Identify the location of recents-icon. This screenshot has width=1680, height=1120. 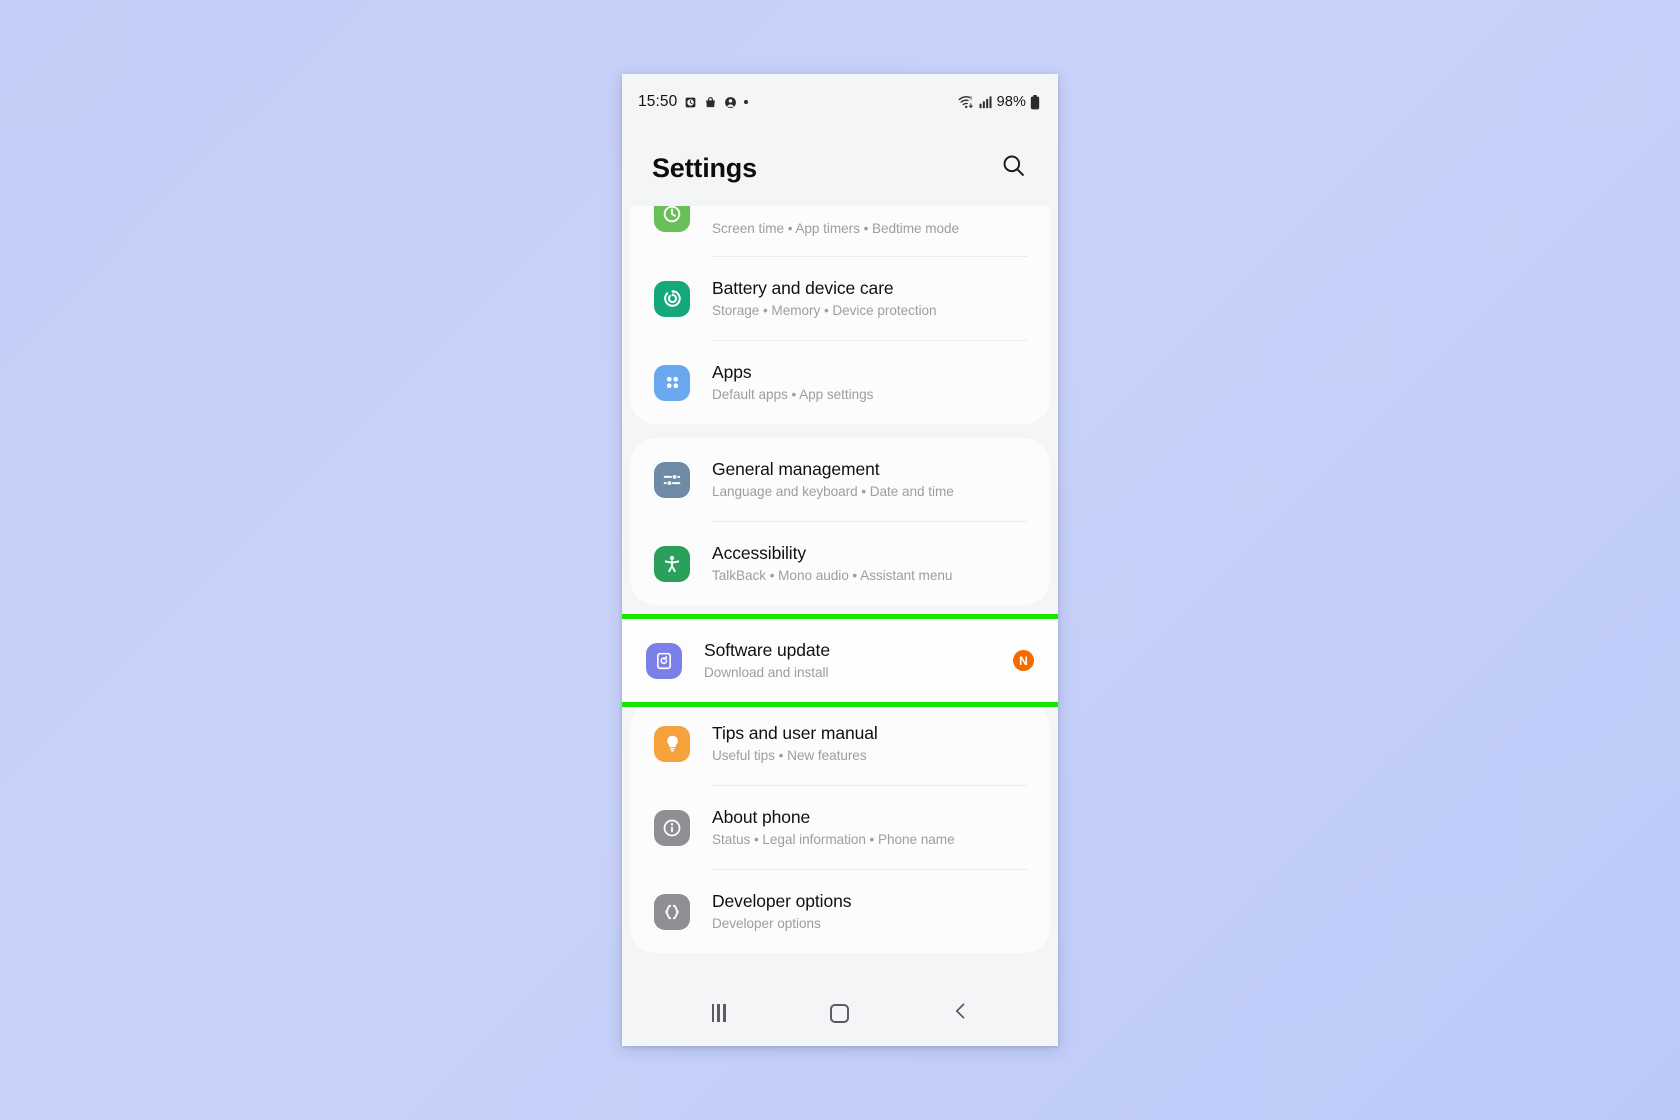
(718, 1013).